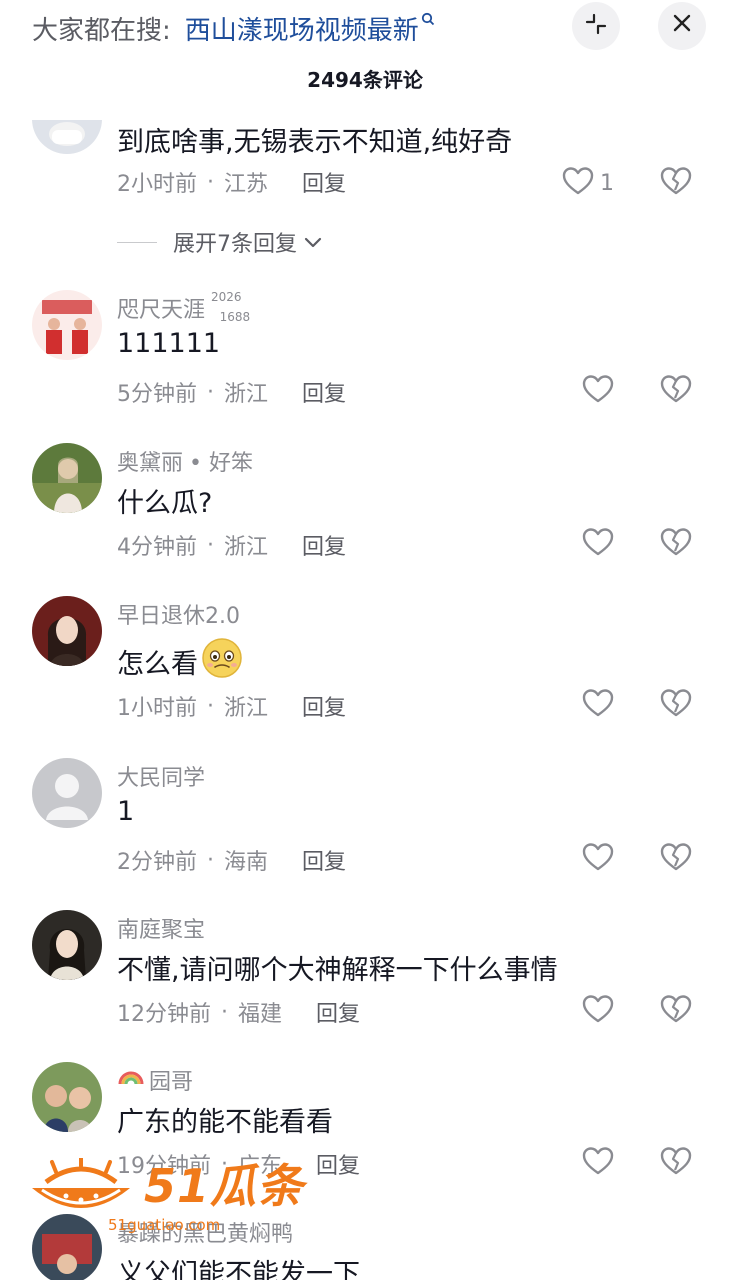 The width and height of the screenshot is (730, 1280). What do you see at coordinates (157, 184) in the screenshot?
I see `comment-time: 2小时前` at bounding box center [157, 184].